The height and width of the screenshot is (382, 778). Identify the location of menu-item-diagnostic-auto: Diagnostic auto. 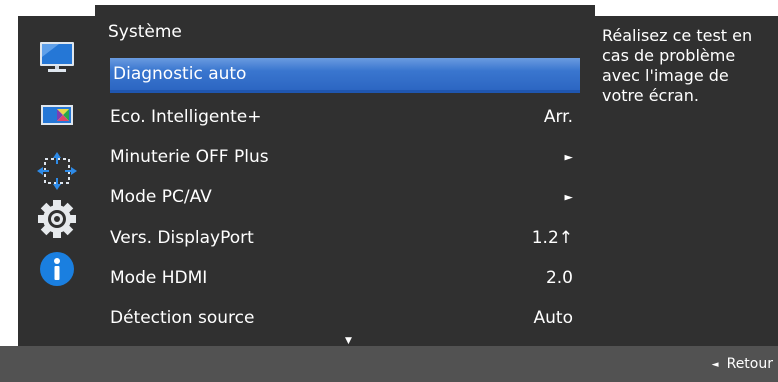
(345, 75).